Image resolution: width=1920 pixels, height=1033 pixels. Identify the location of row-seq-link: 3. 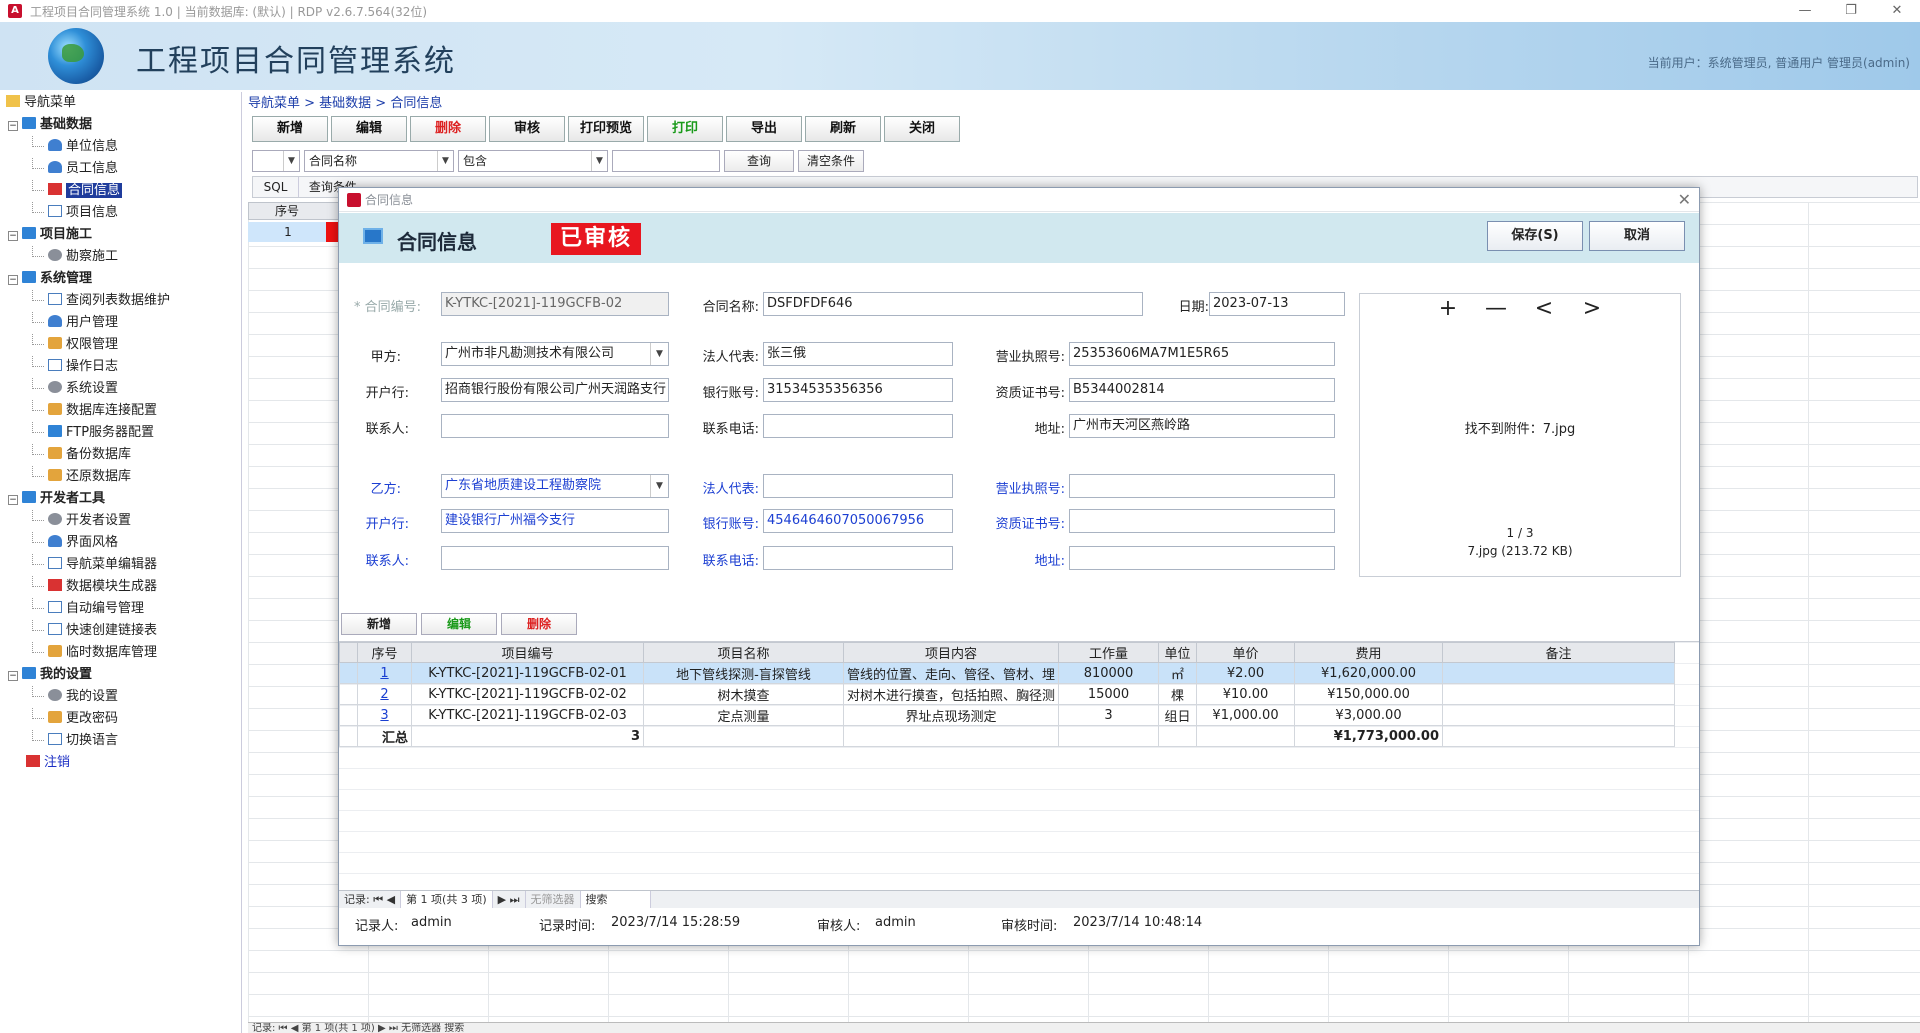
(384, 715).